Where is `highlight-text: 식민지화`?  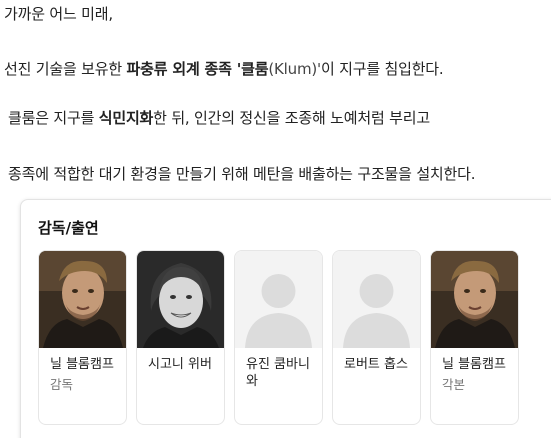
highlight-text: 식민지화 is located at coordinates (126, 118).